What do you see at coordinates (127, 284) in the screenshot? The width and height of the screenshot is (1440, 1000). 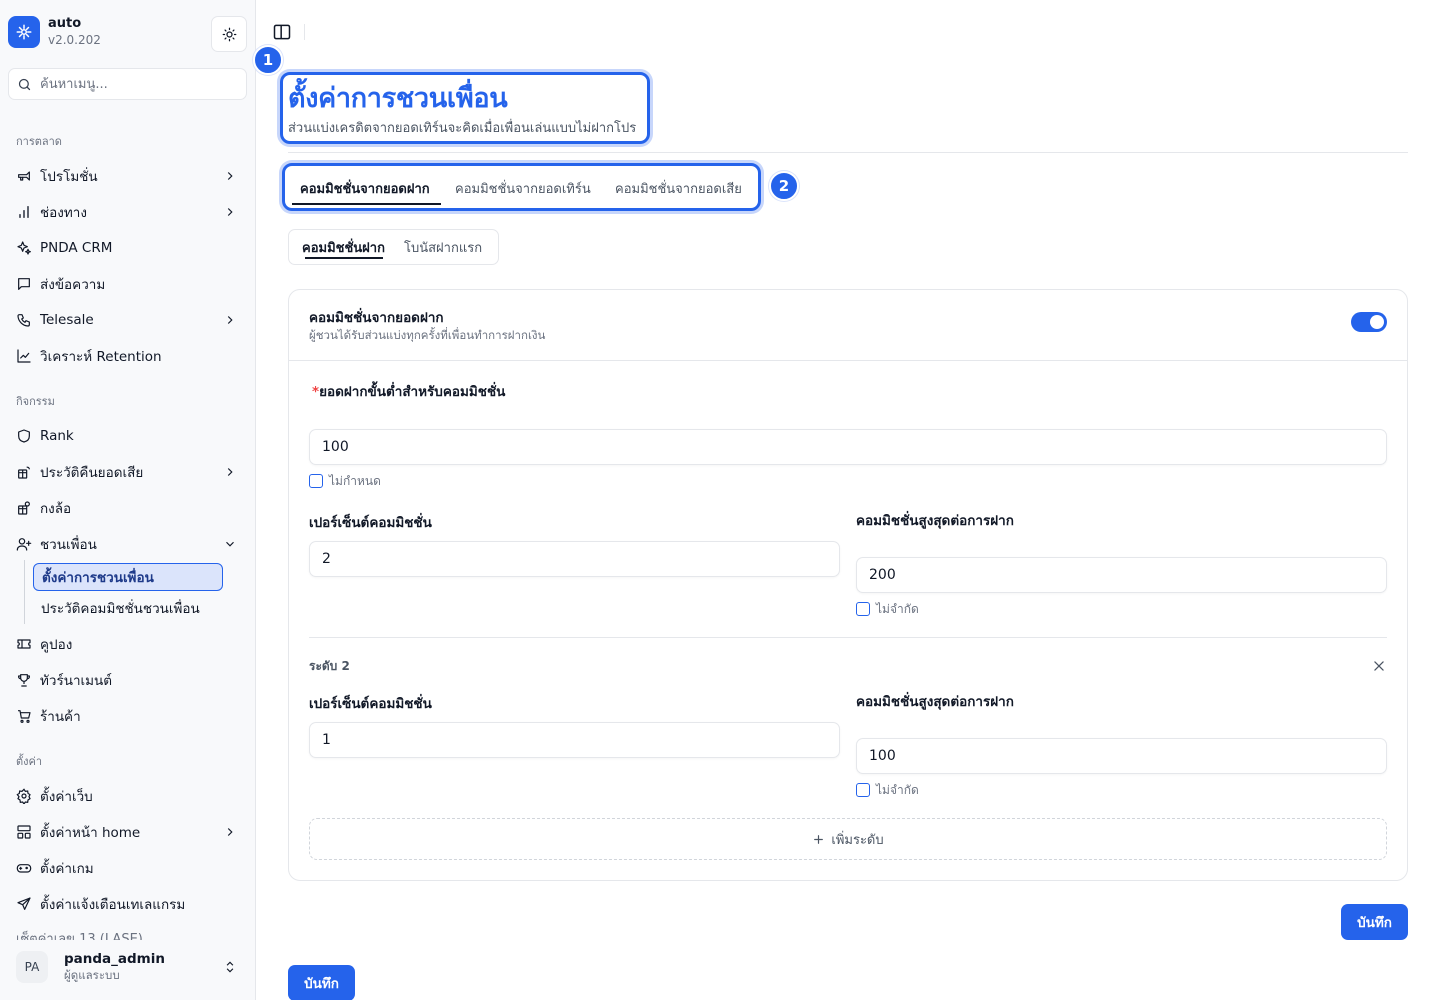 I see `sidebar-item-message: ส่งข้อความ` at bounding box center [127, 284].